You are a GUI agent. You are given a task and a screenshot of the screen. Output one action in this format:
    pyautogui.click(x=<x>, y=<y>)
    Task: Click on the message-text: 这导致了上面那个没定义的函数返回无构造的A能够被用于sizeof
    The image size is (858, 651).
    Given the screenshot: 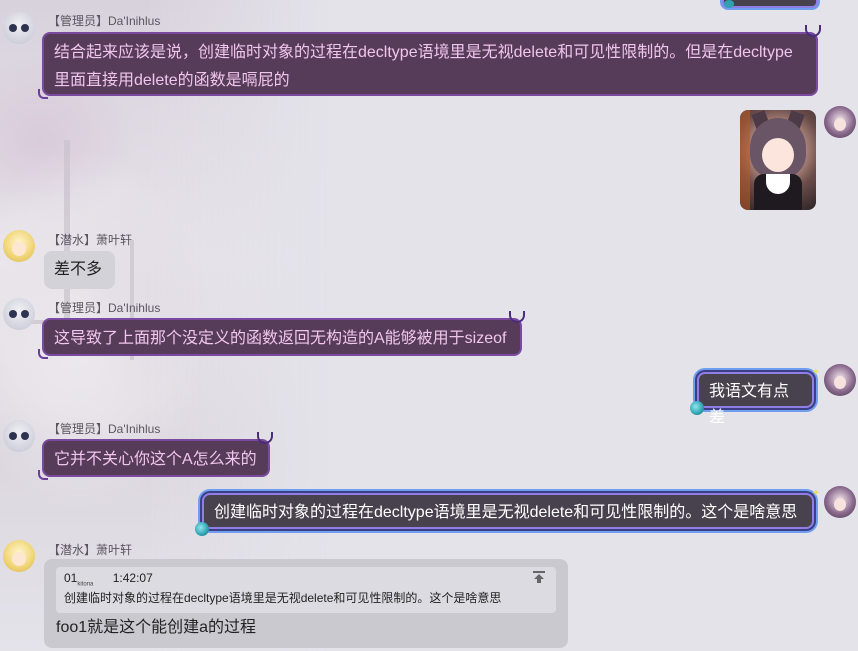 What is the action you would take?
    pyautogui.click(x=280, y=338)
    